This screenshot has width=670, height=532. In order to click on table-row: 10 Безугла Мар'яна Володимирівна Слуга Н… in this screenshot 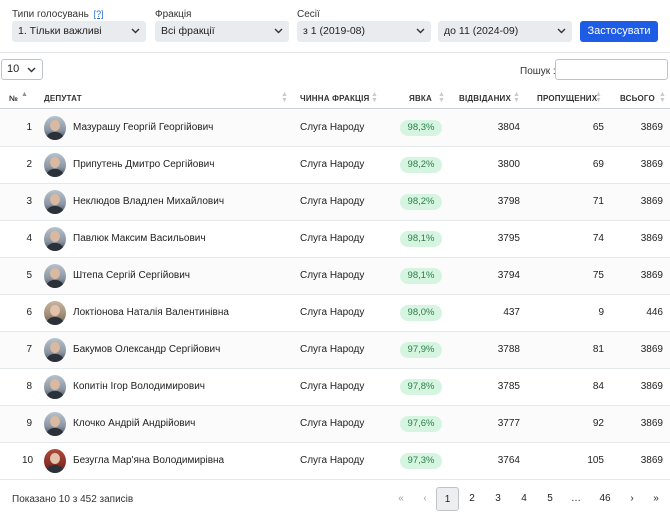, I will do `click(335, 461)`.